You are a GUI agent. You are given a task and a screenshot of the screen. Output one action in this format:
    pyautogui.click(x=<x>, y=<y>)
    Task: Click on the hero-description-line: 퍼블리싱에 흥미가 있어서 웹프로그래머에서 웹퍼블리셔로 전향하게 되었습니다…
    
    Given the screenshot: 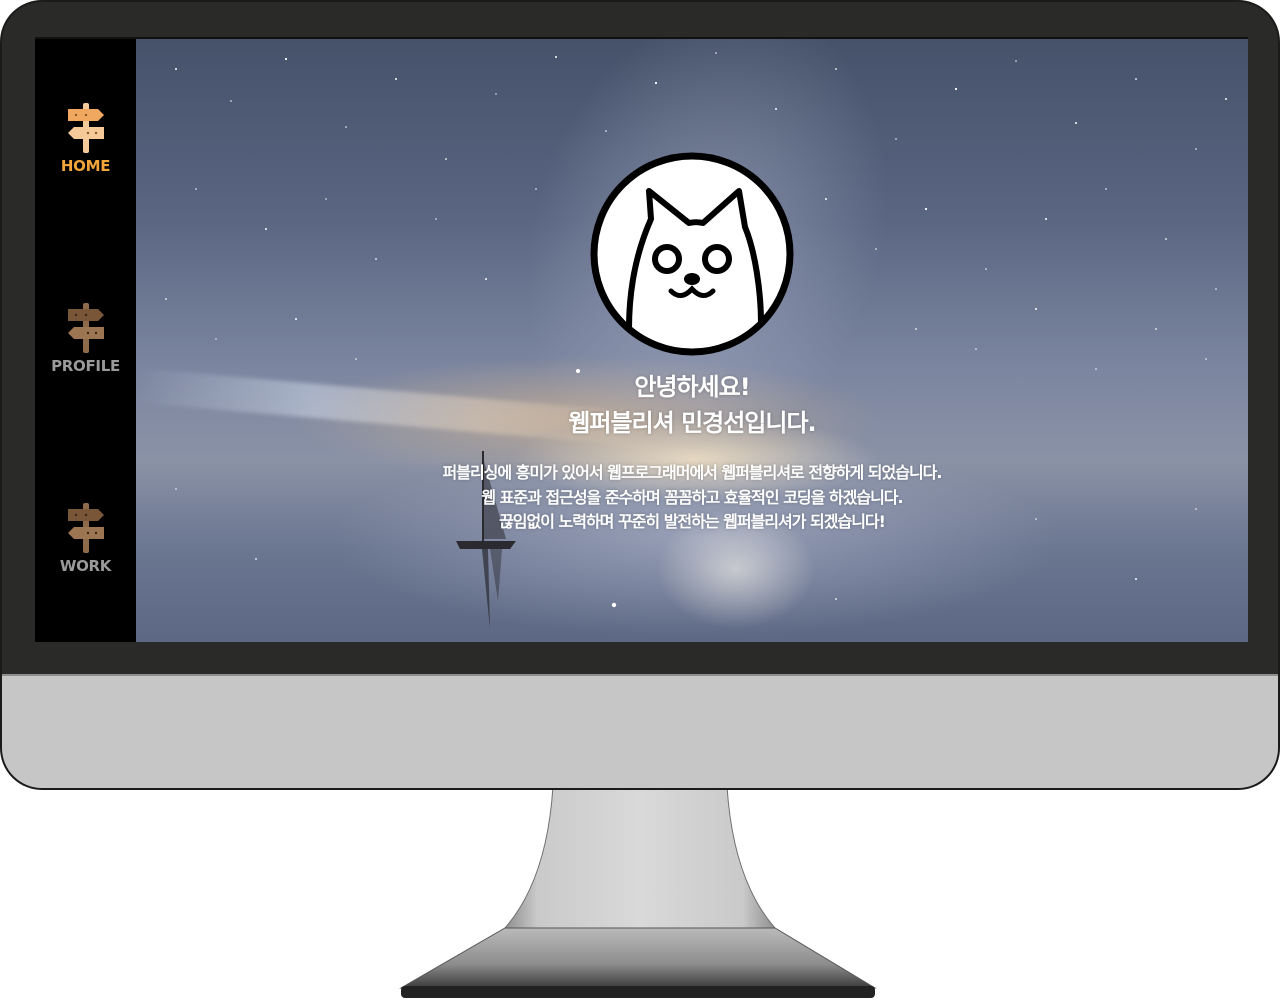 What is the action you would take?
    pyautogui.click(x=692, y=472)
    